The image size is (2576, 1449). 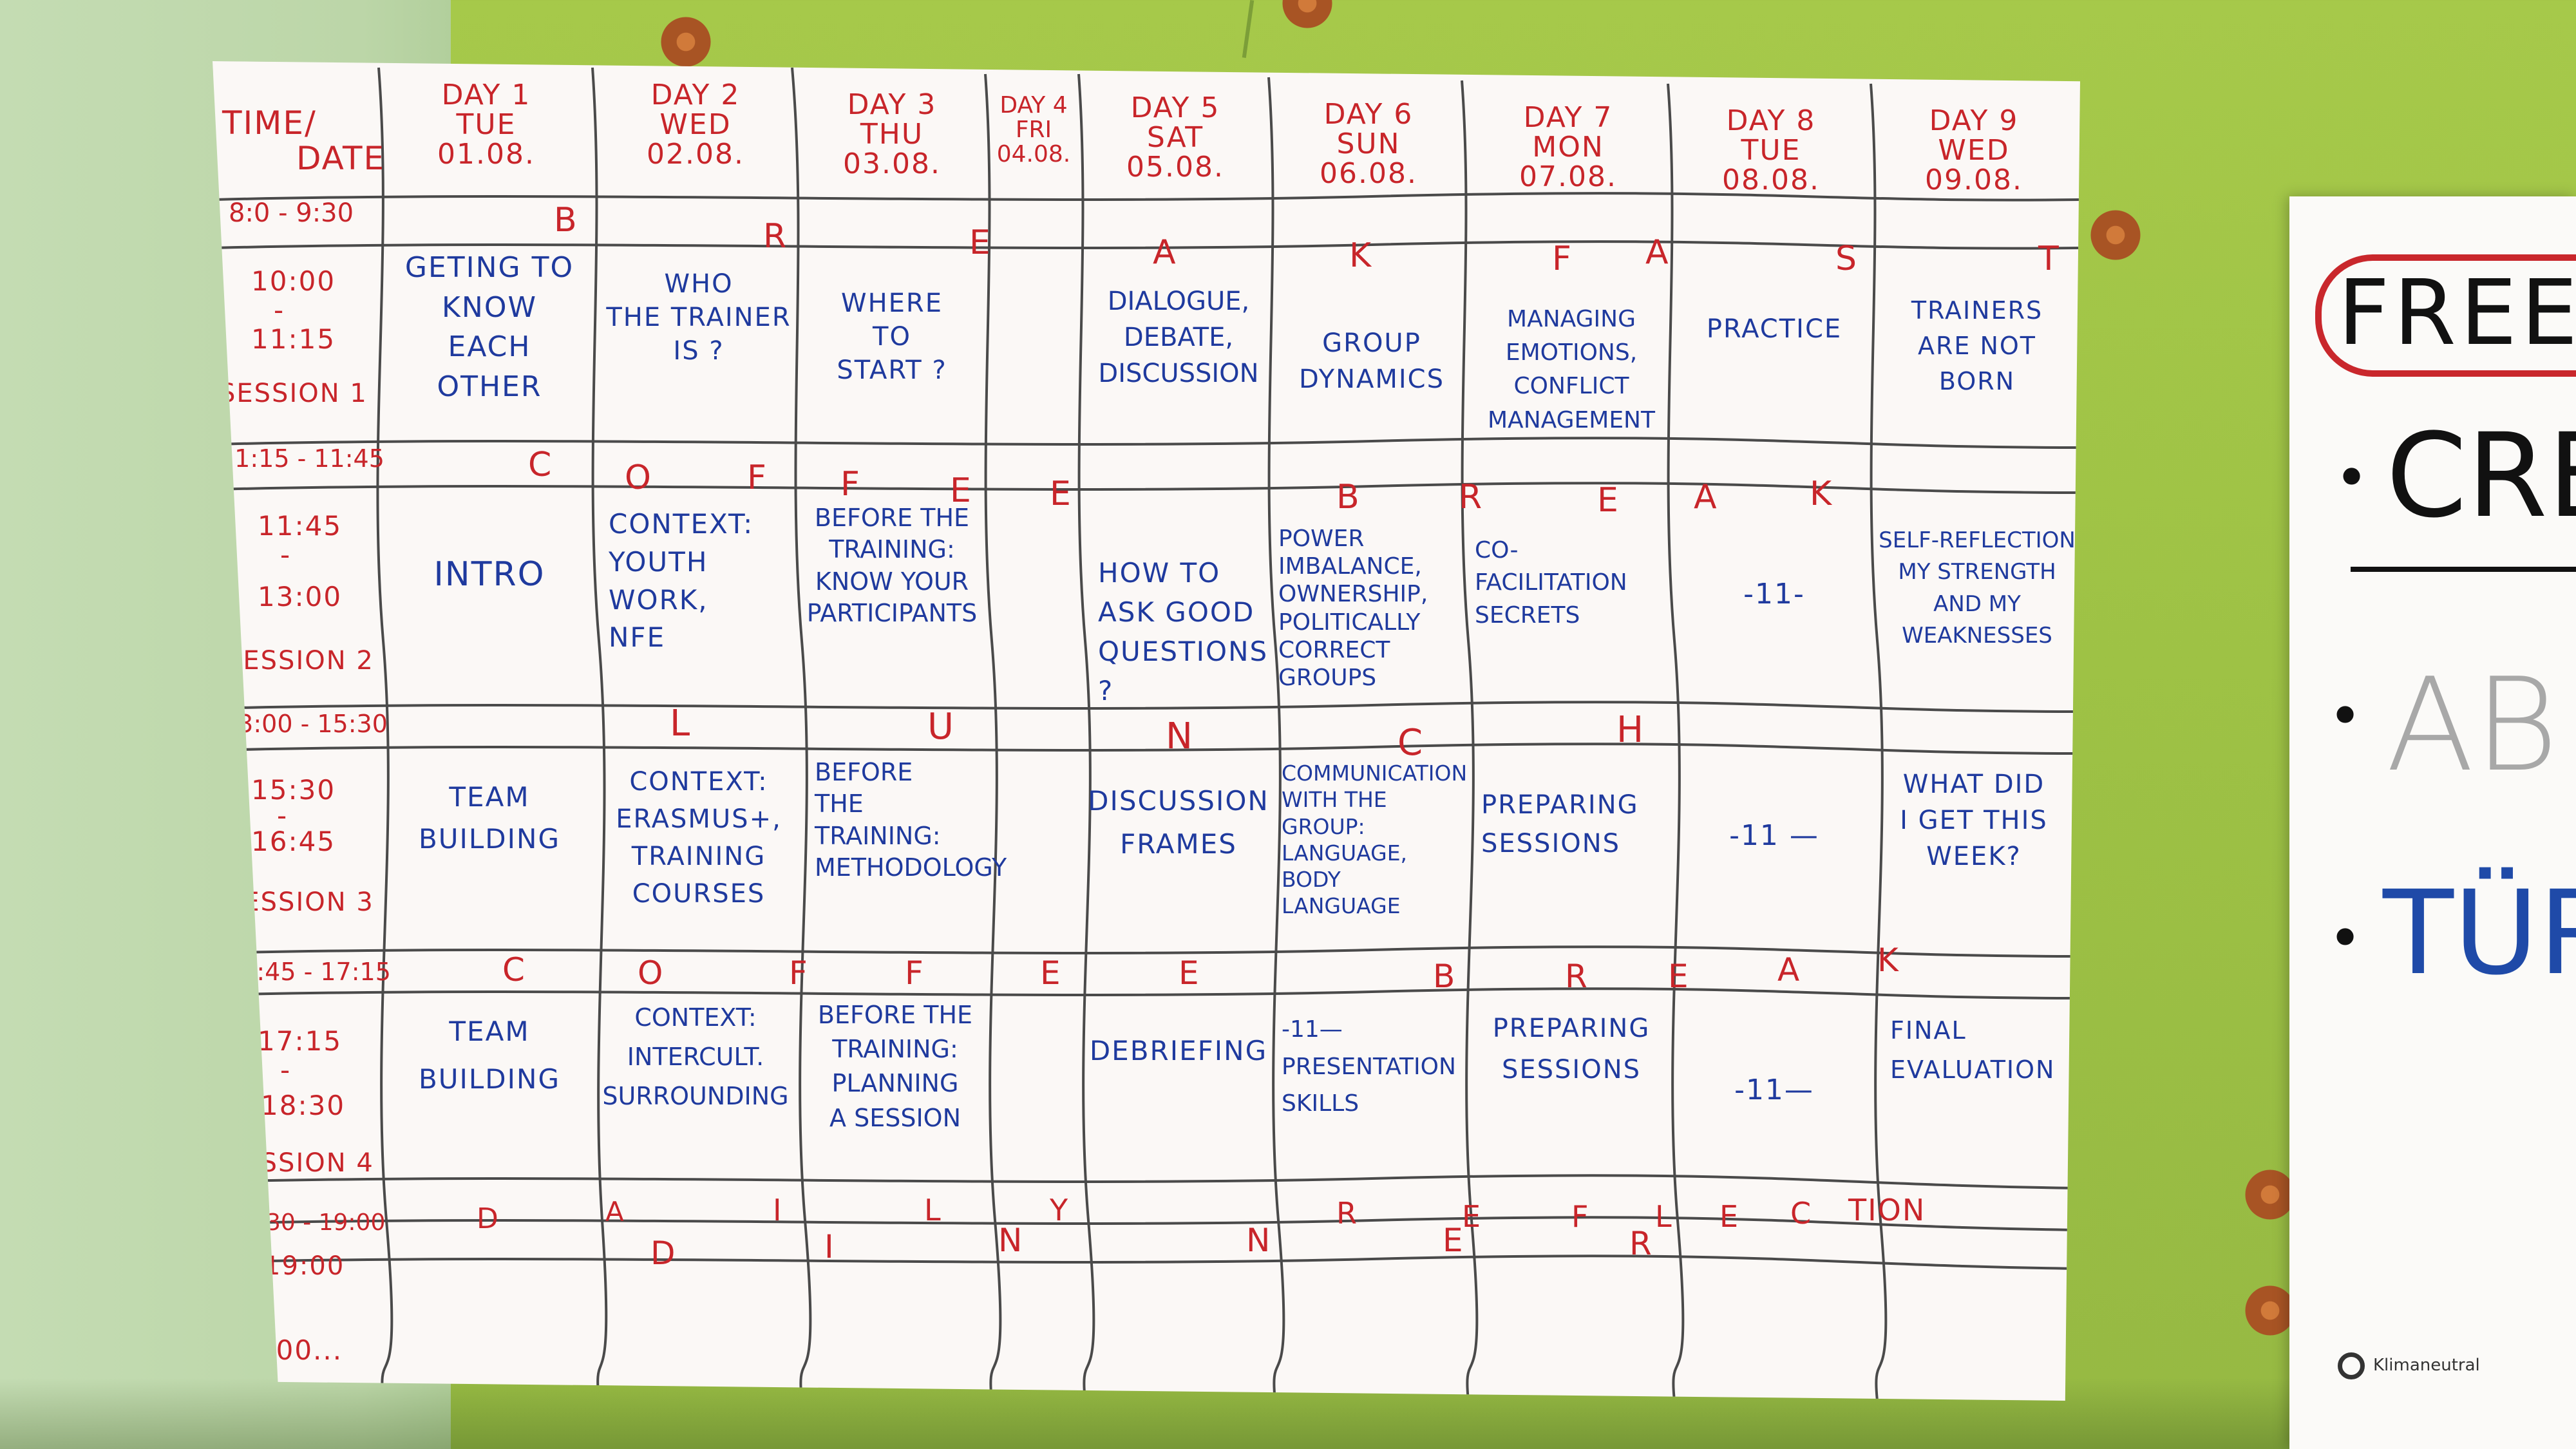 I want to click on time-session1-end: 11:15, so click(x=293, y=339).